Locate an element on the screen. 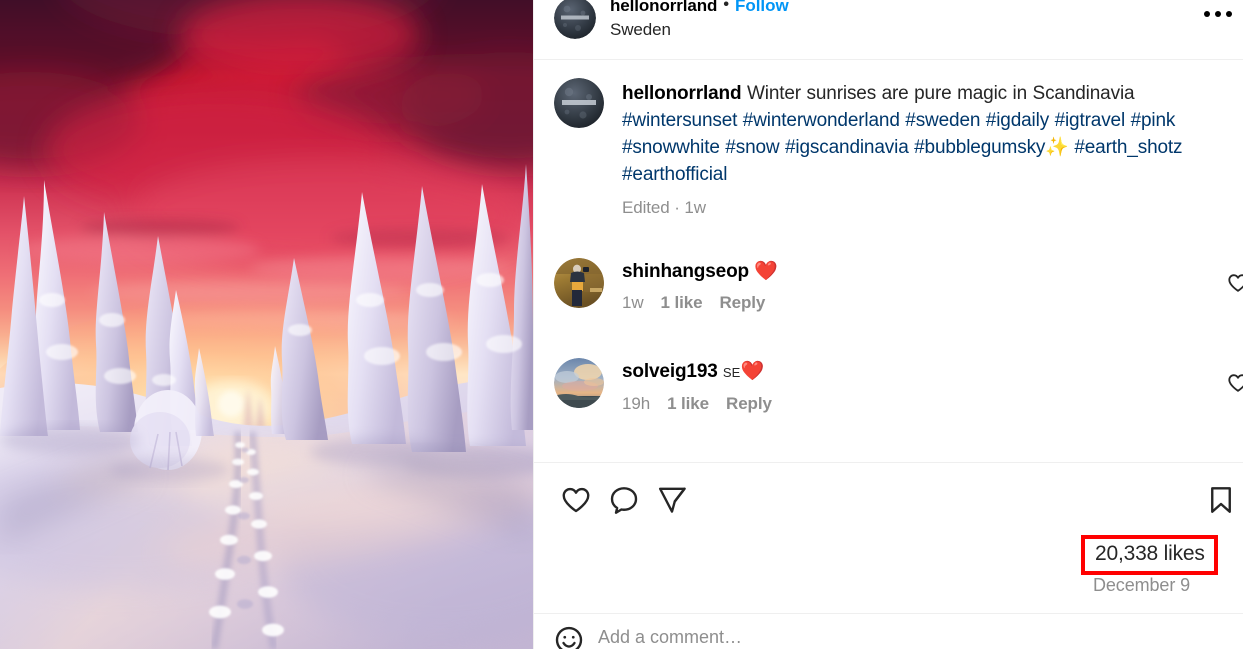 The width and height of the screenshot is (1243, 649). comment-button is located at coordinates (624, 500).